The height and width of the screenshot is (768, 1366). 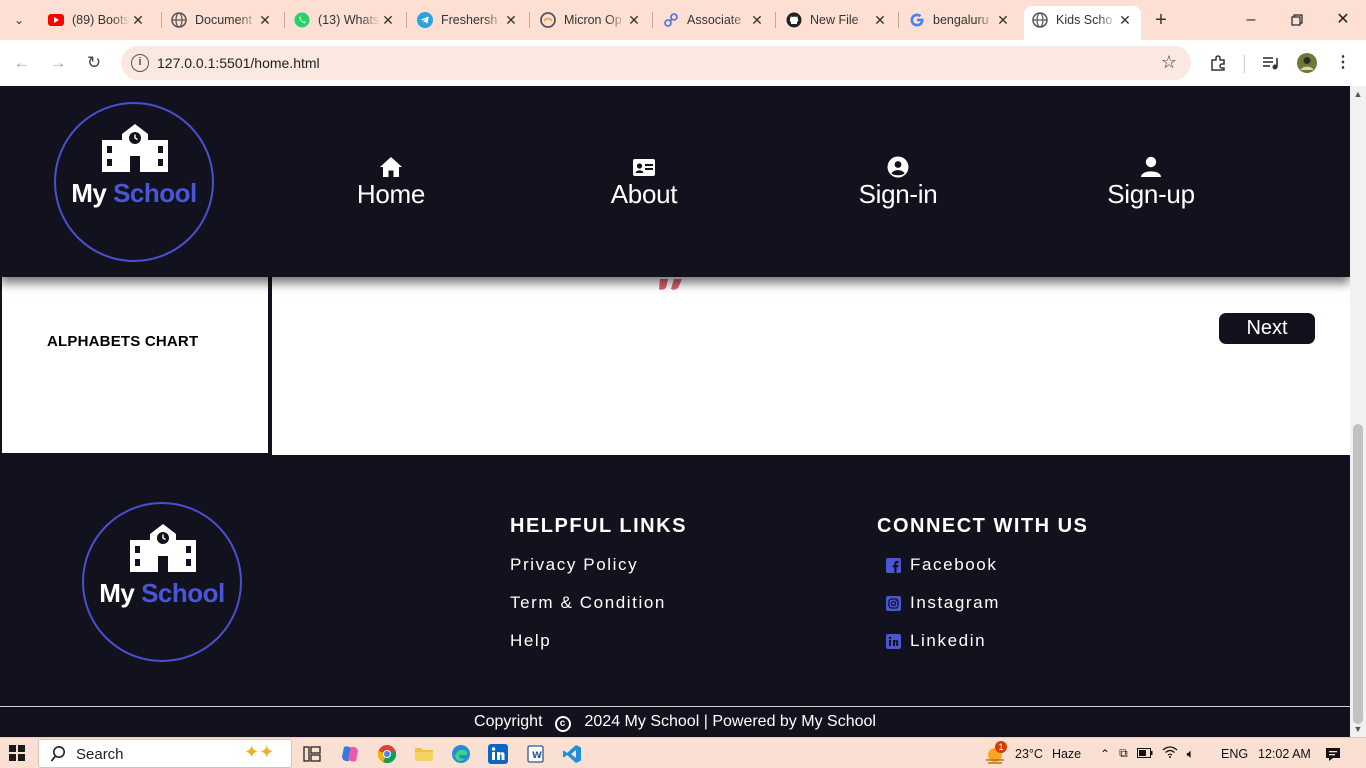 What do you see at coordinates (898, 167) in the screenshot?
I see `user-circle-icon` at bounding box center [898, 167].